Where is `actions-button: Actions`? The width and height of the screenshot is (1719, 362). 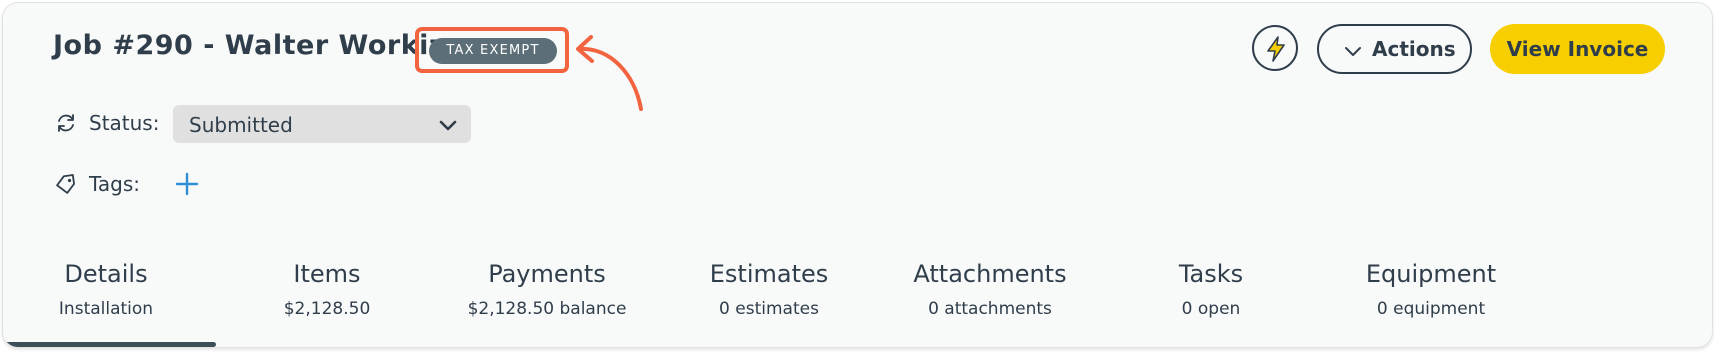 actions-button: Actions is located at coordinates (1394, 49).